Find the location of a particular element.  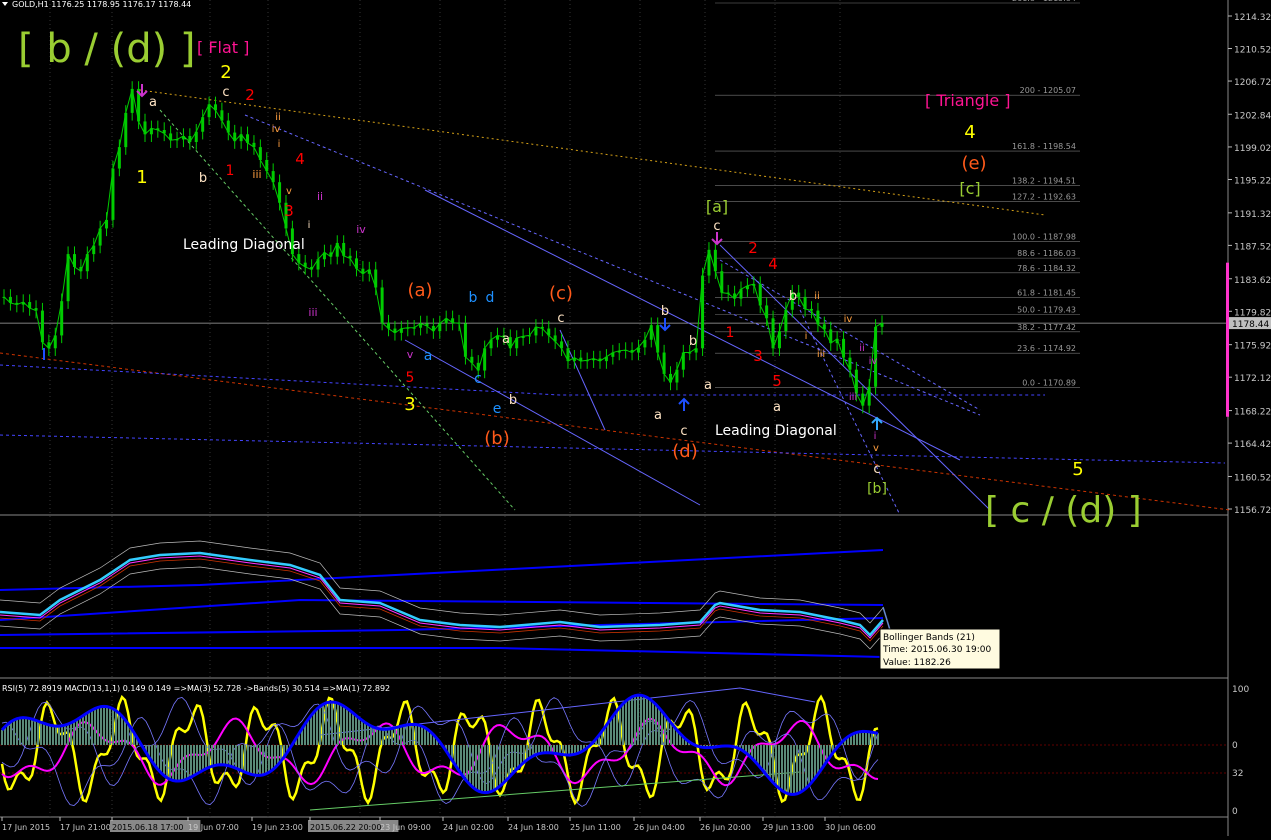

price-tick-label: 1183.62 is located at coordinates (1252, 281).